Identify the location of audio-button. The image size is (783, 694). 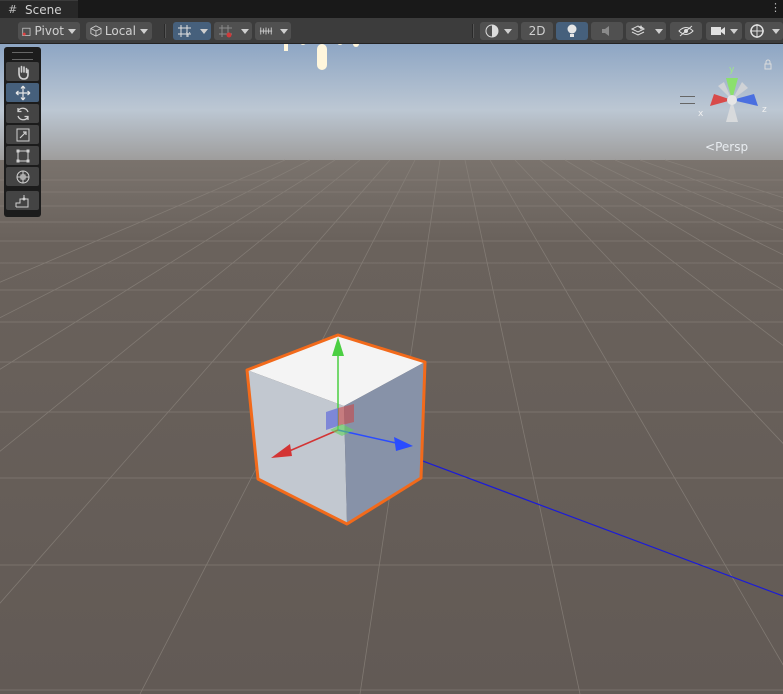
(607, 31).